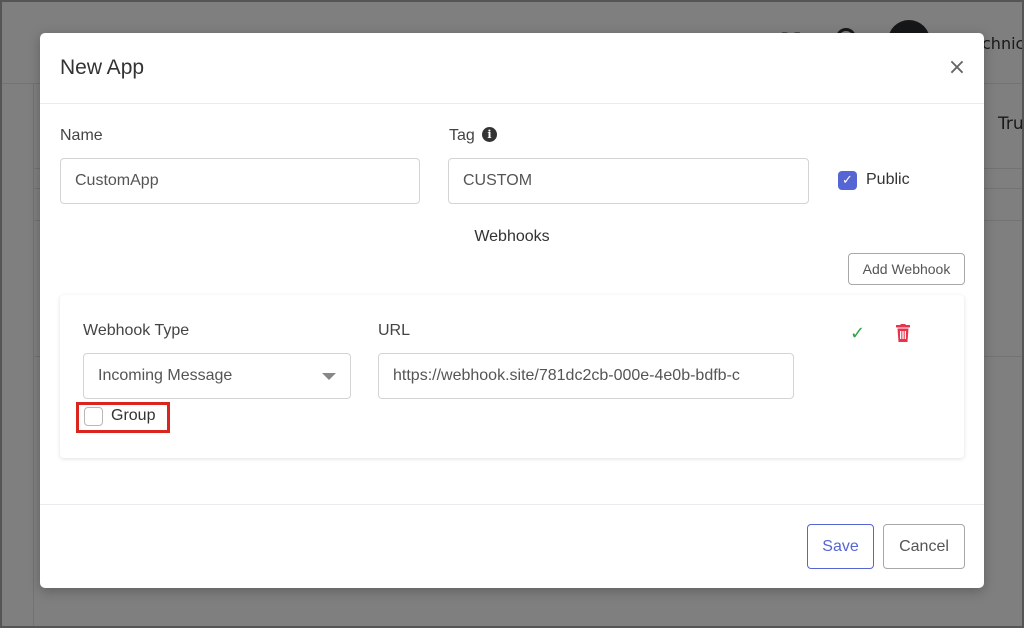 Image resolution: width=1024 pixels, height=628 pixels. Describe the element at coordinates (512, 504) in the screenshot. I see `modal-footer-divider` at that location.